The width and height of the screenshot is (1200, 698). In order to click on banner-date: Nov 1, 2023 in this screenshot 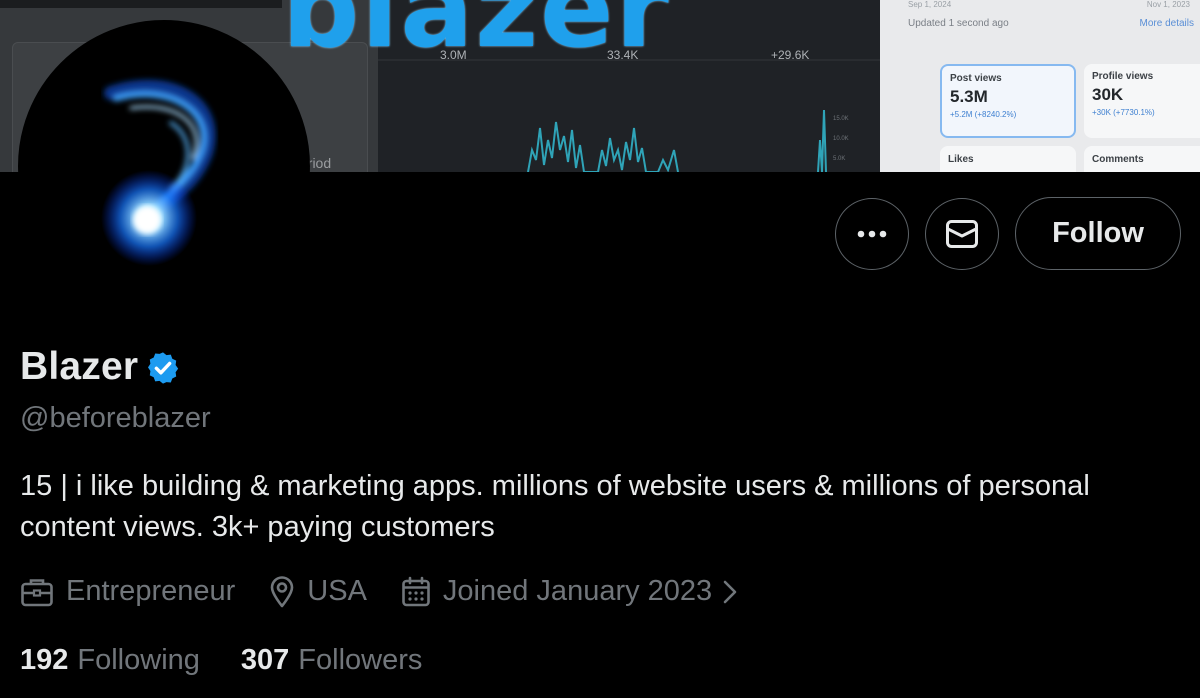, I will do `click(1168, 4)`.